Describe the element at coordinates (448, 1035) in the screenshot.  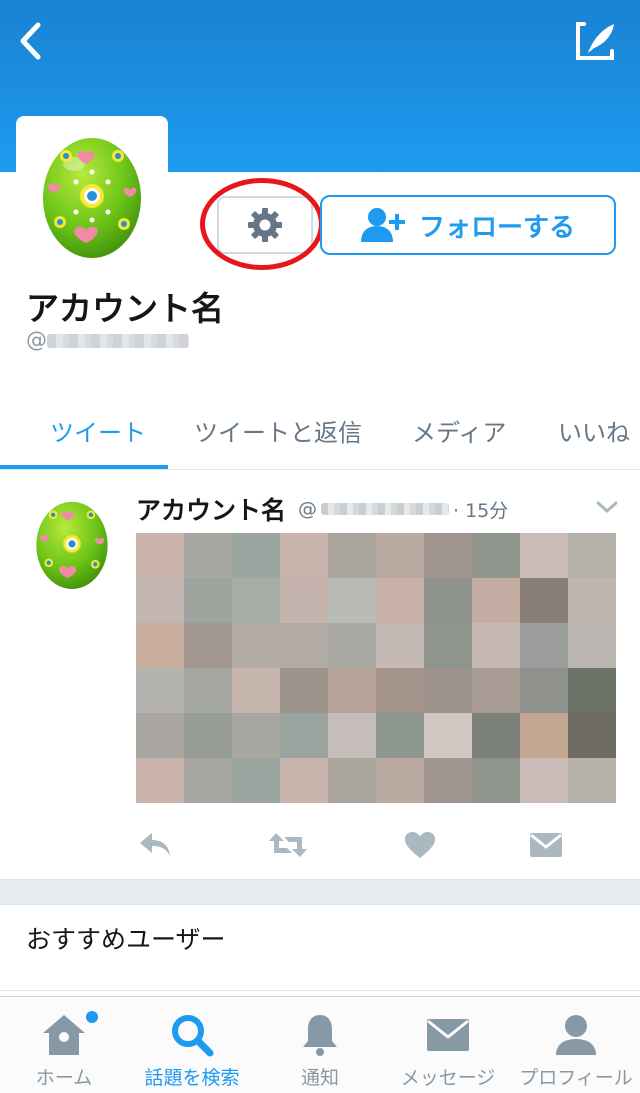
I see `envelope-icon` at that location.